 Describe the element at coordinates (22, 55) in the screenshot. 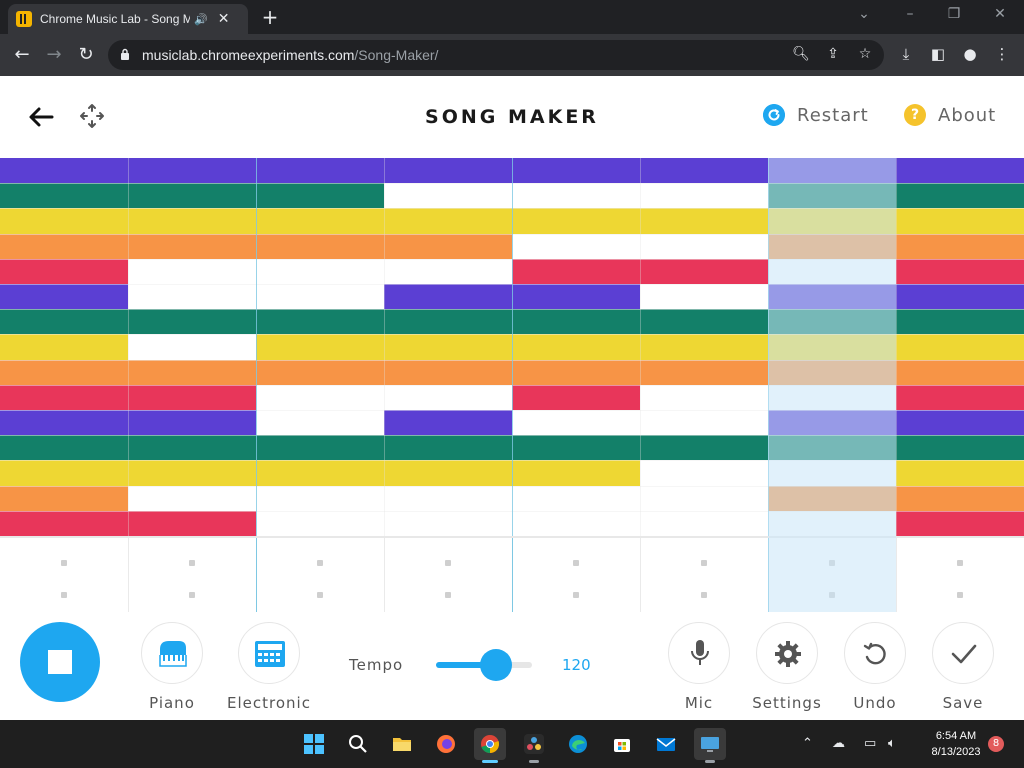

I see `back-icon: ←` at that location.